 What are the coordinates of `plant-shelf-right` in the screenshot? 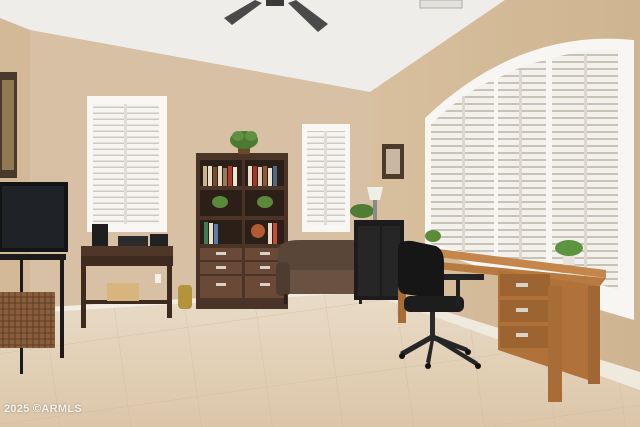 It's located at (265, 202).